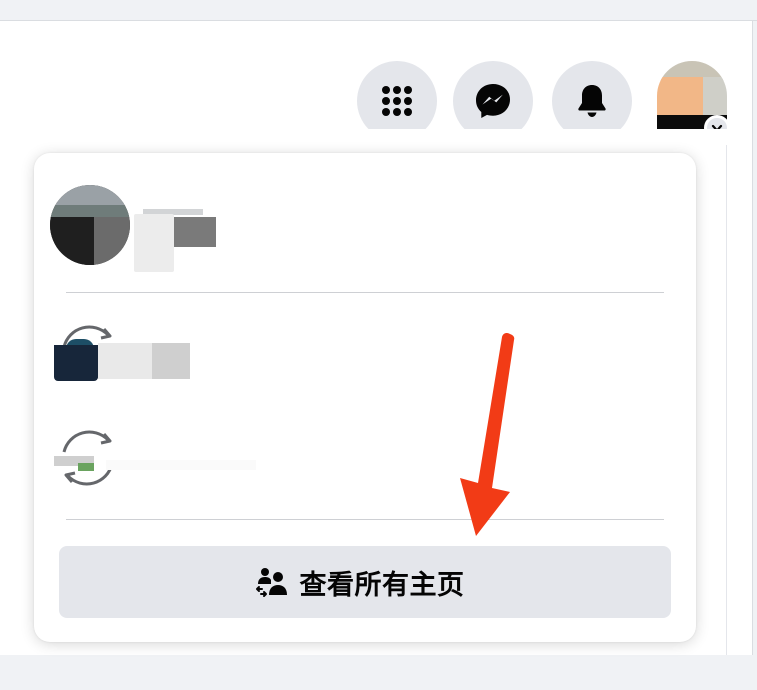 The image size is (757, 690). I want to click on see-all-pages-button: 查看所有主页, so click(365, 582).